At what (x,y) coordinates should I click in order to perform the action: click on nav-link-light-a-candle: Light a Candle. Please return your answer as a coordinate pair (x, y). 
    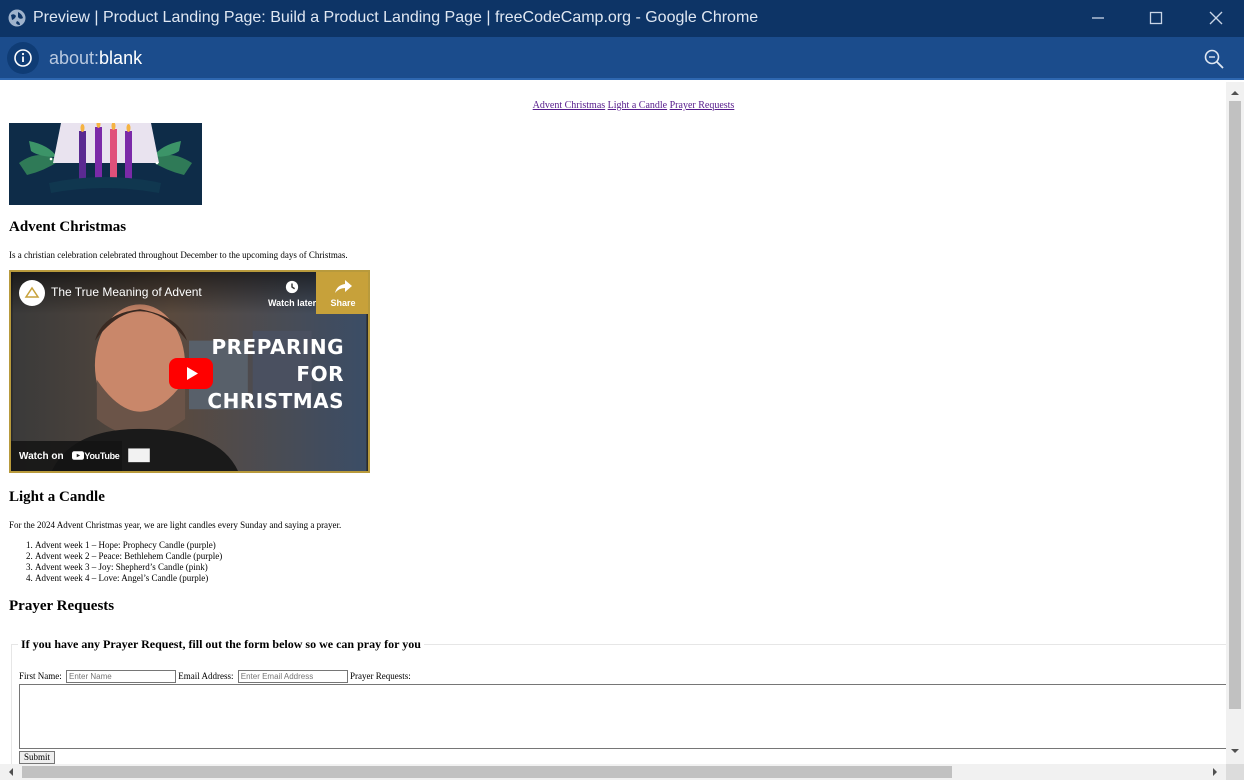
    Looking at the image, I should click on (637, 105).